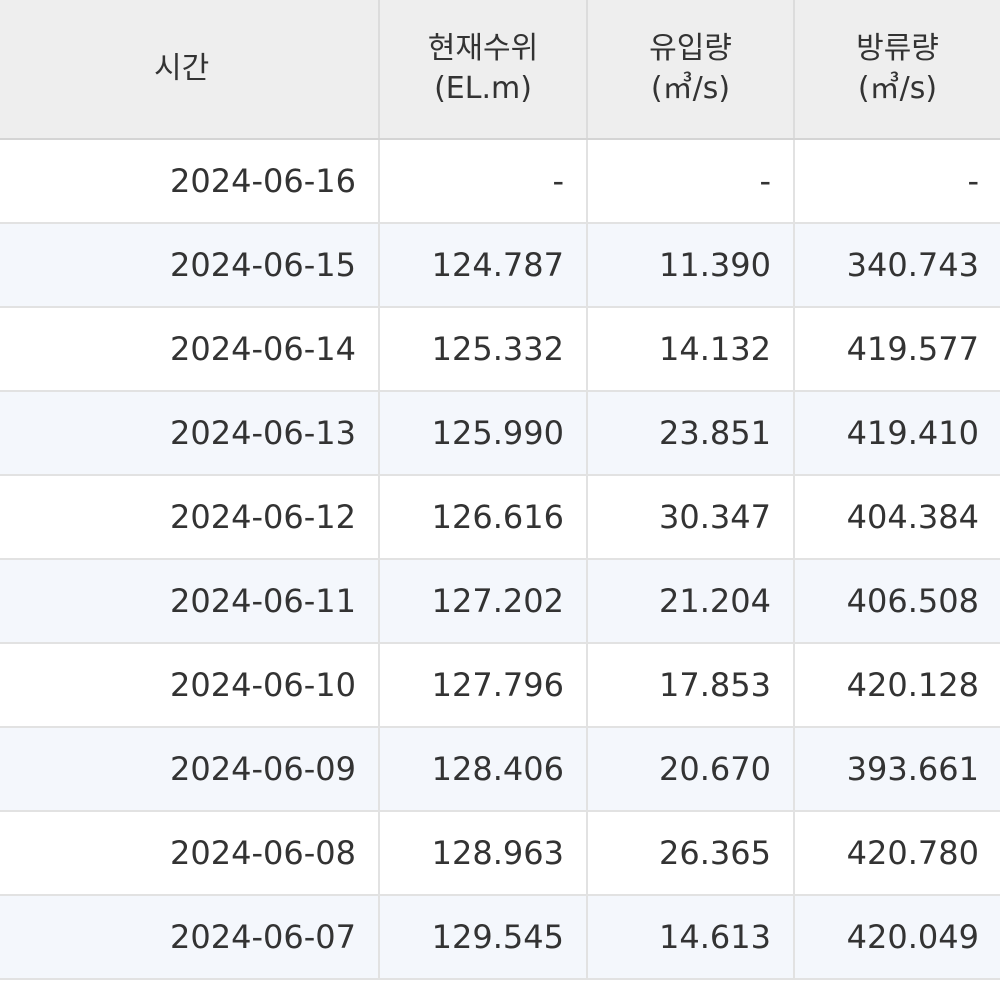 The width and height of the screenshot is (1000, 985). Describe the element at coordinates (897, 685) in the screenshot. I see `cell-outflow: 420.128` at that location.